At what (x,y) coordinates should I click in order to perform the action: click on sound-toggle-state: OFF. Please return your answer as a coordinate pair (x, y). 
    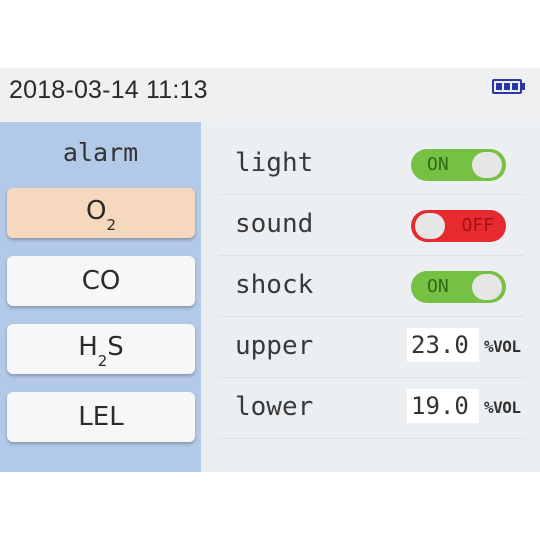
    Looking at the image, I should click on (477, 225).